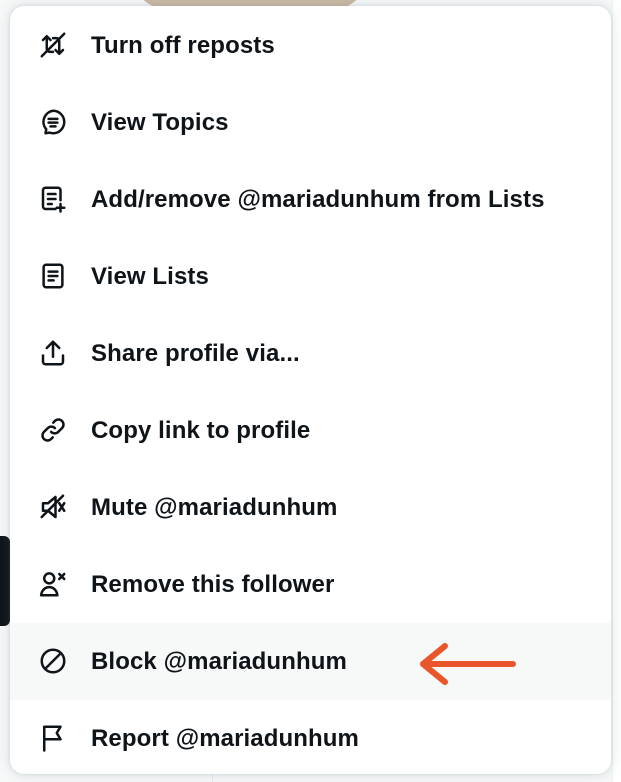  I want to click on menu-item-label: Remove this follower, so click(213, 584).